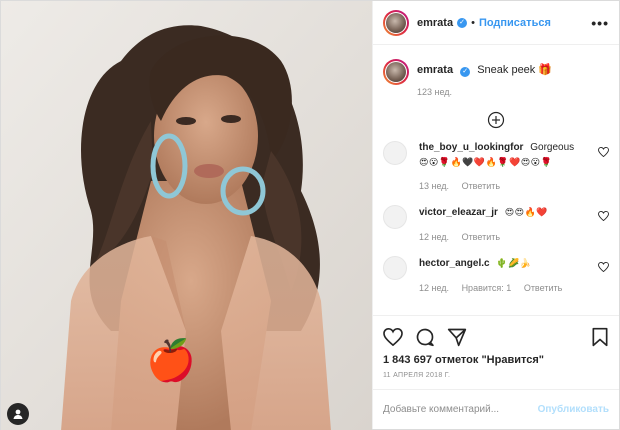 The width and height of the screenshot is (620, 430). Describe the element at coordinates (396, 22) in the screenshot. I see `author-avatar` at that location.